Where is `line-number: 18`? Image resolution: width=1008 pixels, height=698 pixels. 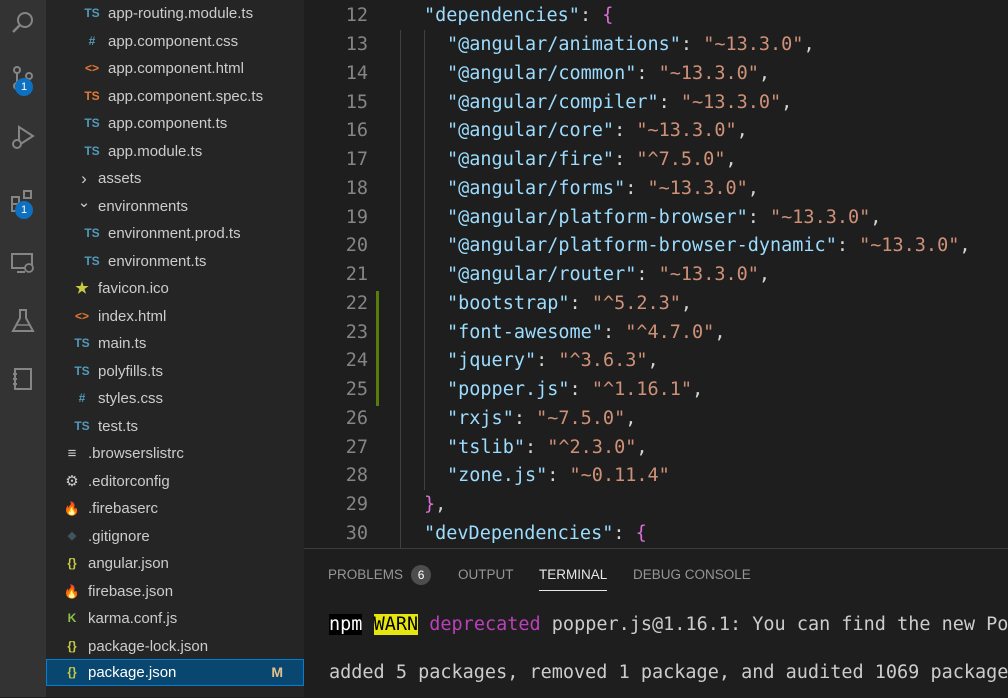 line-number: 18 is located at coordinates (356, 188).